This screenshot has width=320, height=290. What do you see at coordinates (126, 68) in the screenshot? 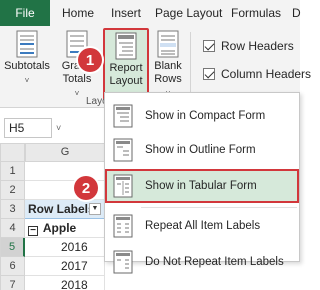
I see `report-layout-label-line1: Report` at bounding box center [126, 68].